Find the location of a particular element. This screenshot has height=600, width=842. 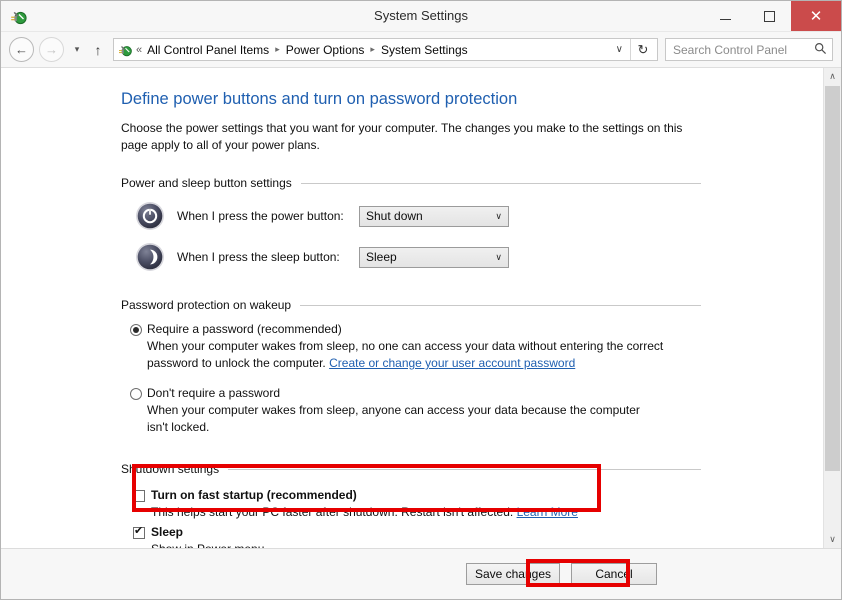

chevron-down-icon: ▾ is located at coordinates (77, 49).